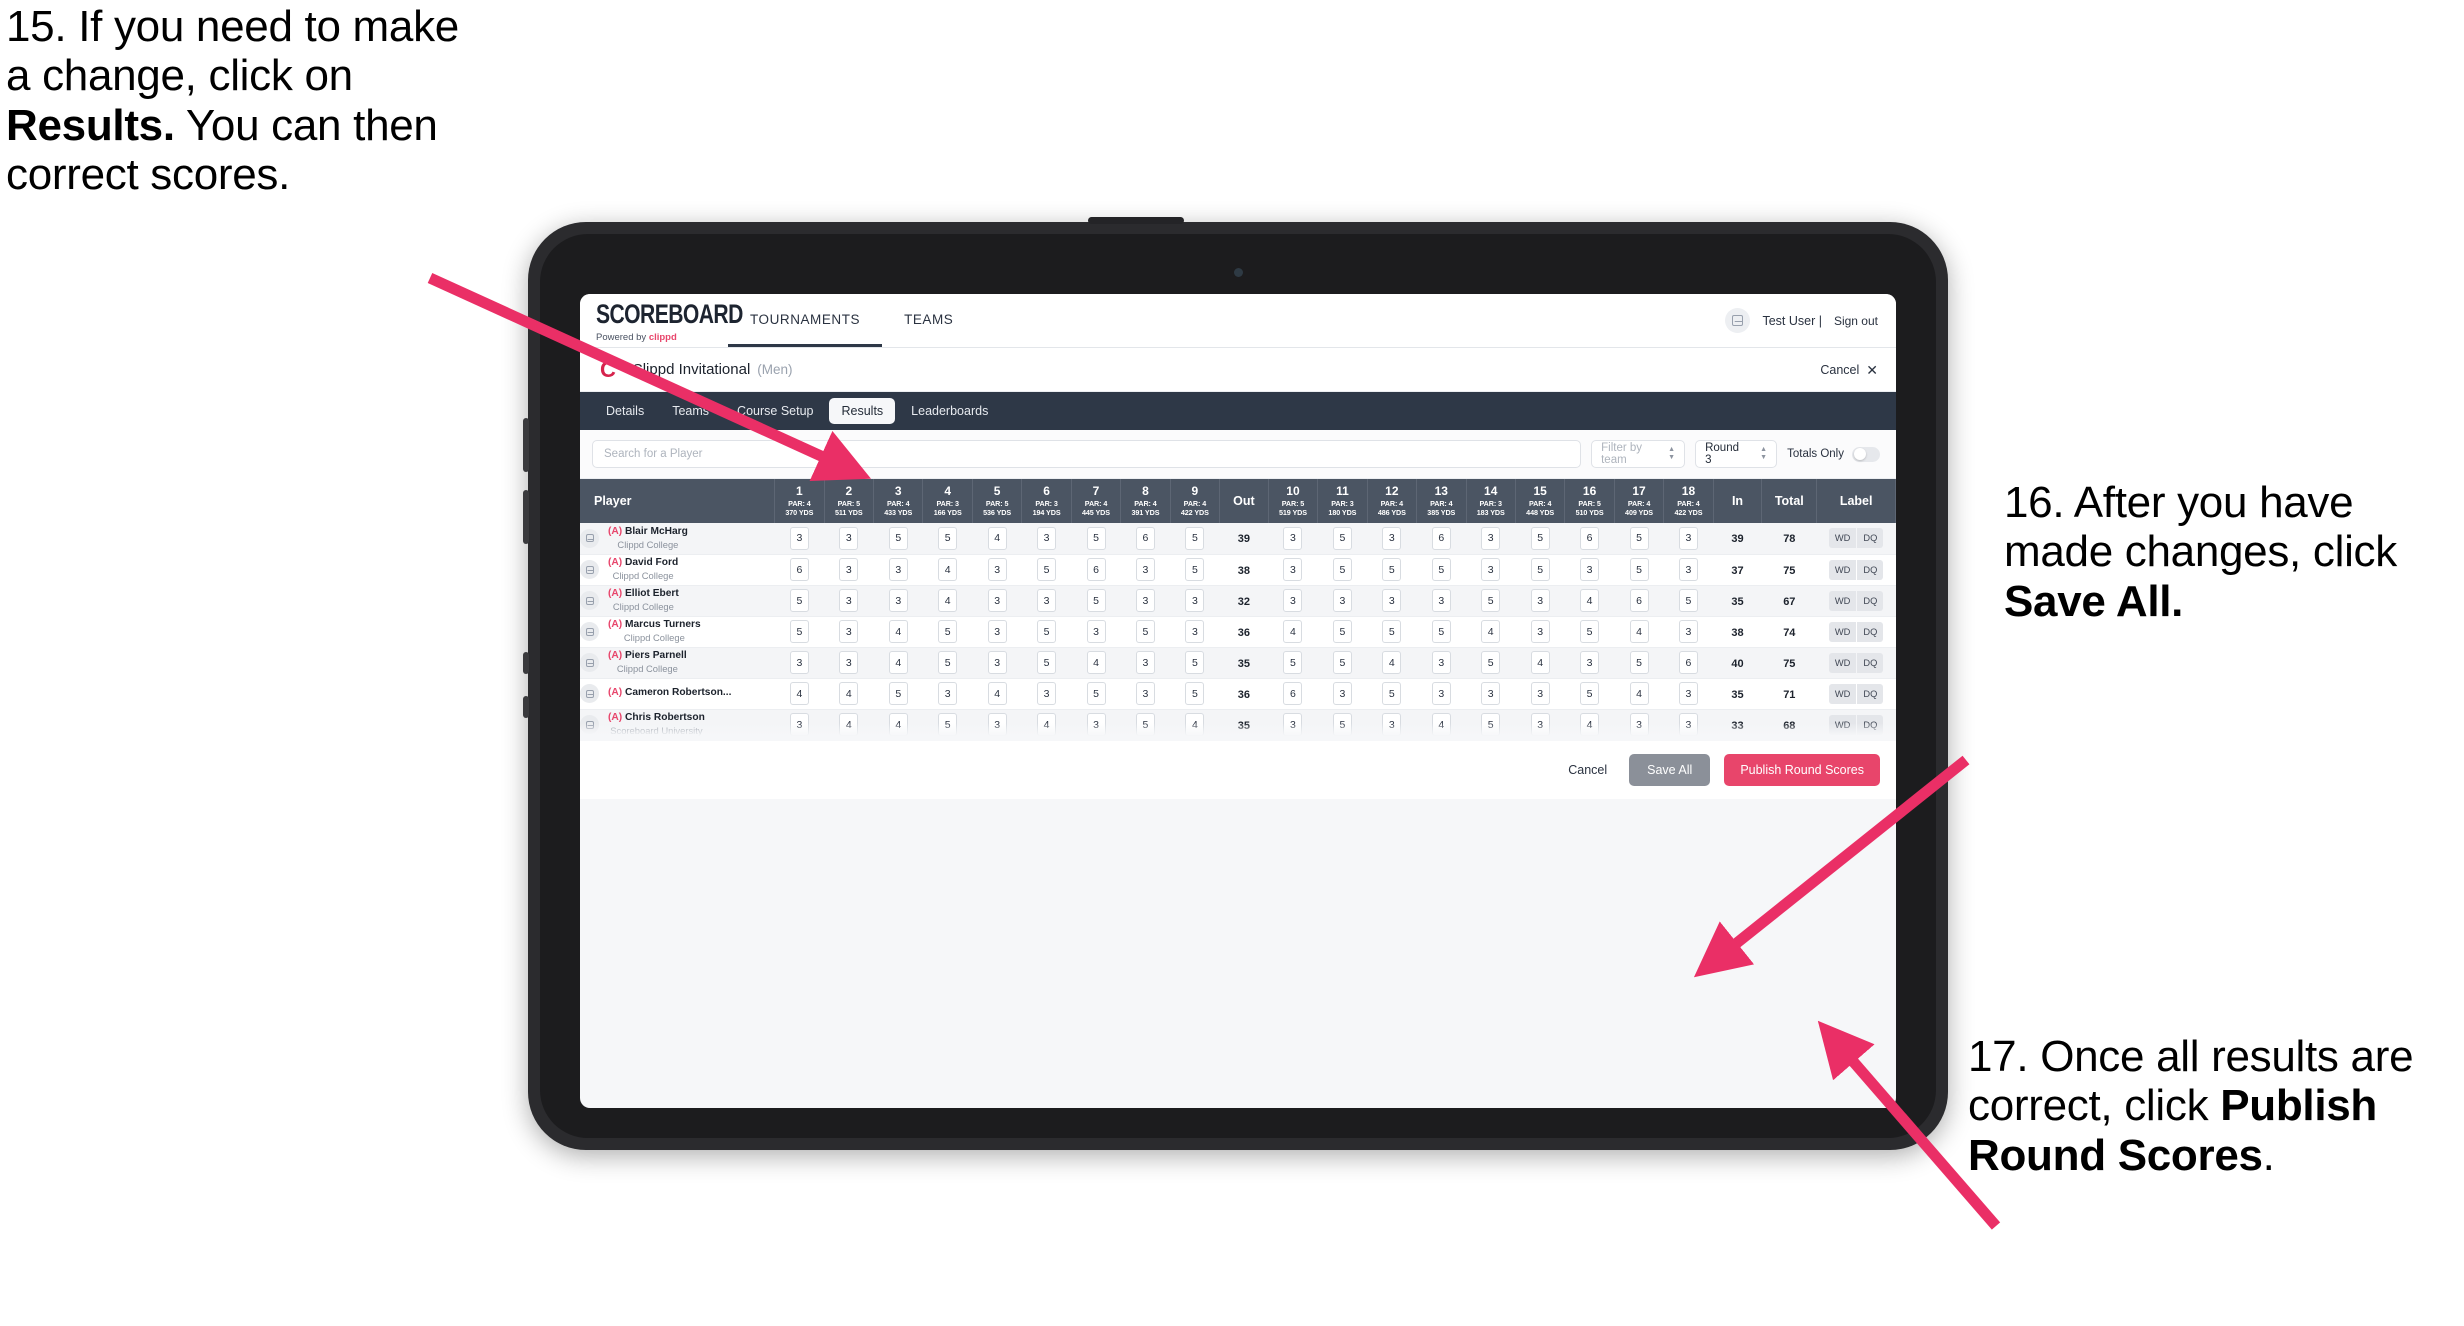  I want to click on score-cell-hole-11: 3, so click(1342, 601).